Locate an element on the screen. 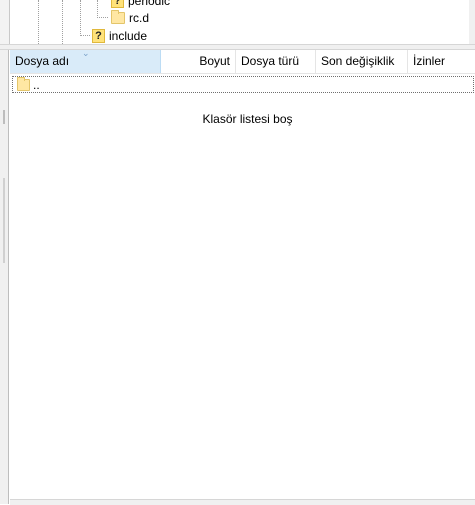 The height and width of the screenshot is (505, 475). parent-directory-label: .. is located at coordinates (36, 84).